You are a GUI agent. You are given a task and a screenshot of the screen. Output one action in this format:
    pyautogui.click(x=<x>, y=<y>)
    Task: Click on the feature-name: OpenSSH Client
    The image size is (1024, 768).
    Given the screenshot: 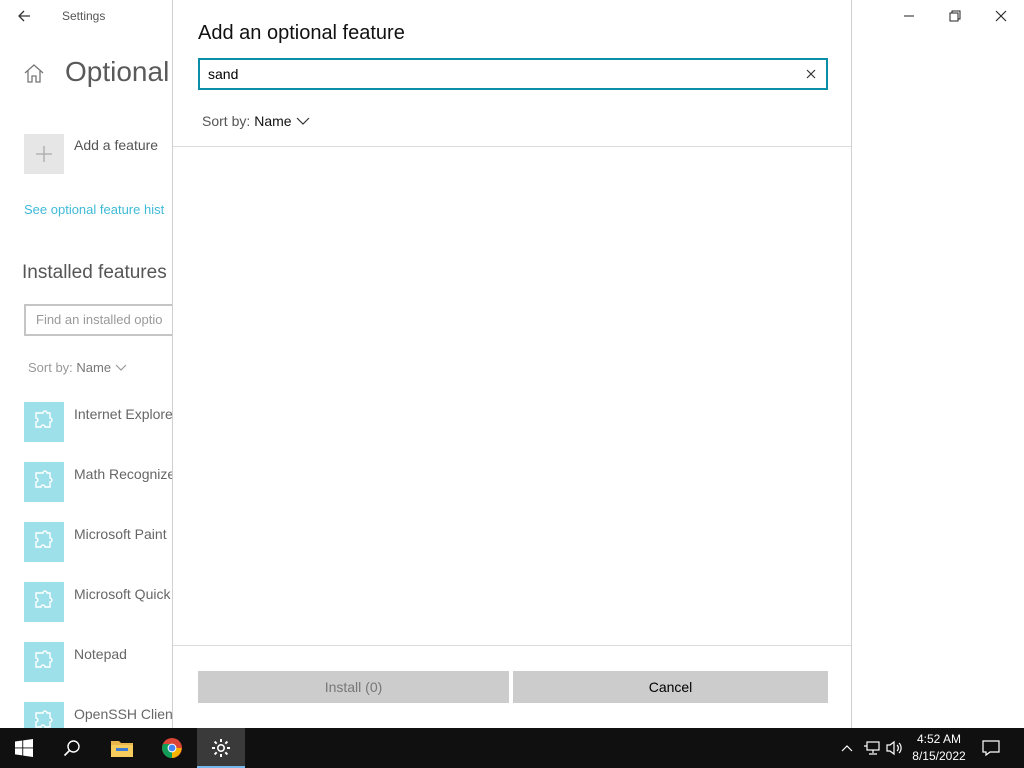 What is the action you would take?
    pyautogui.click(x=125, y=714)
    